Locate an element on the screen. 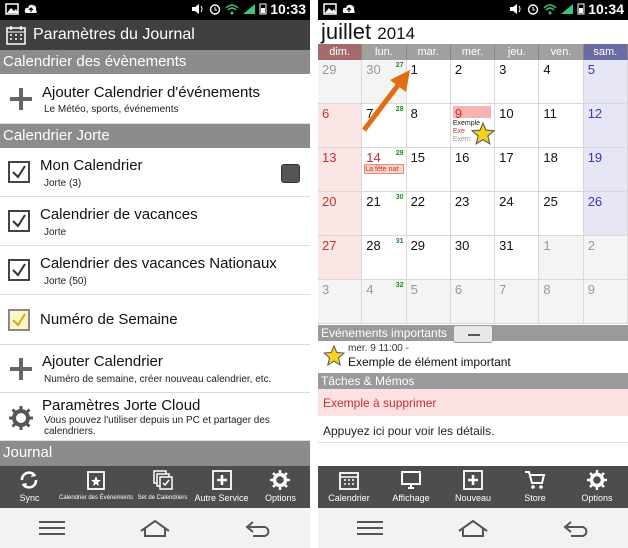 The image size is (628, 548). day-cell: 23 is located at coordinates (473, 214).